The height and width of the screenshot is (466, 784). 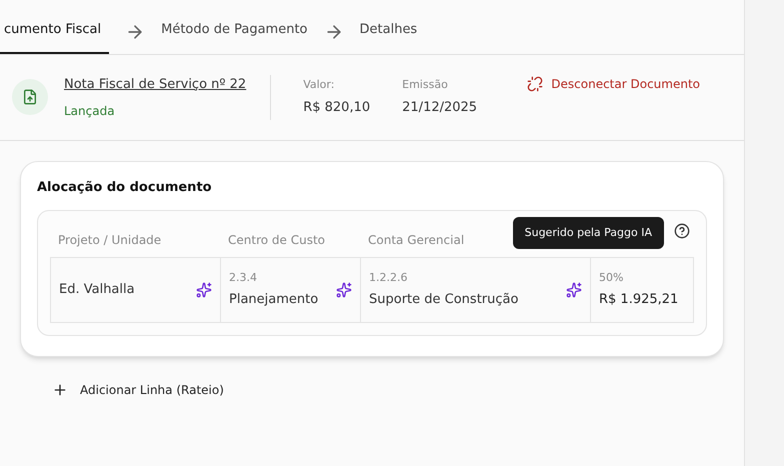 What do you see at coordinates (425, 85) in the screenshot?
I see `field-label: Emissão` at bounding box center [425, 85].